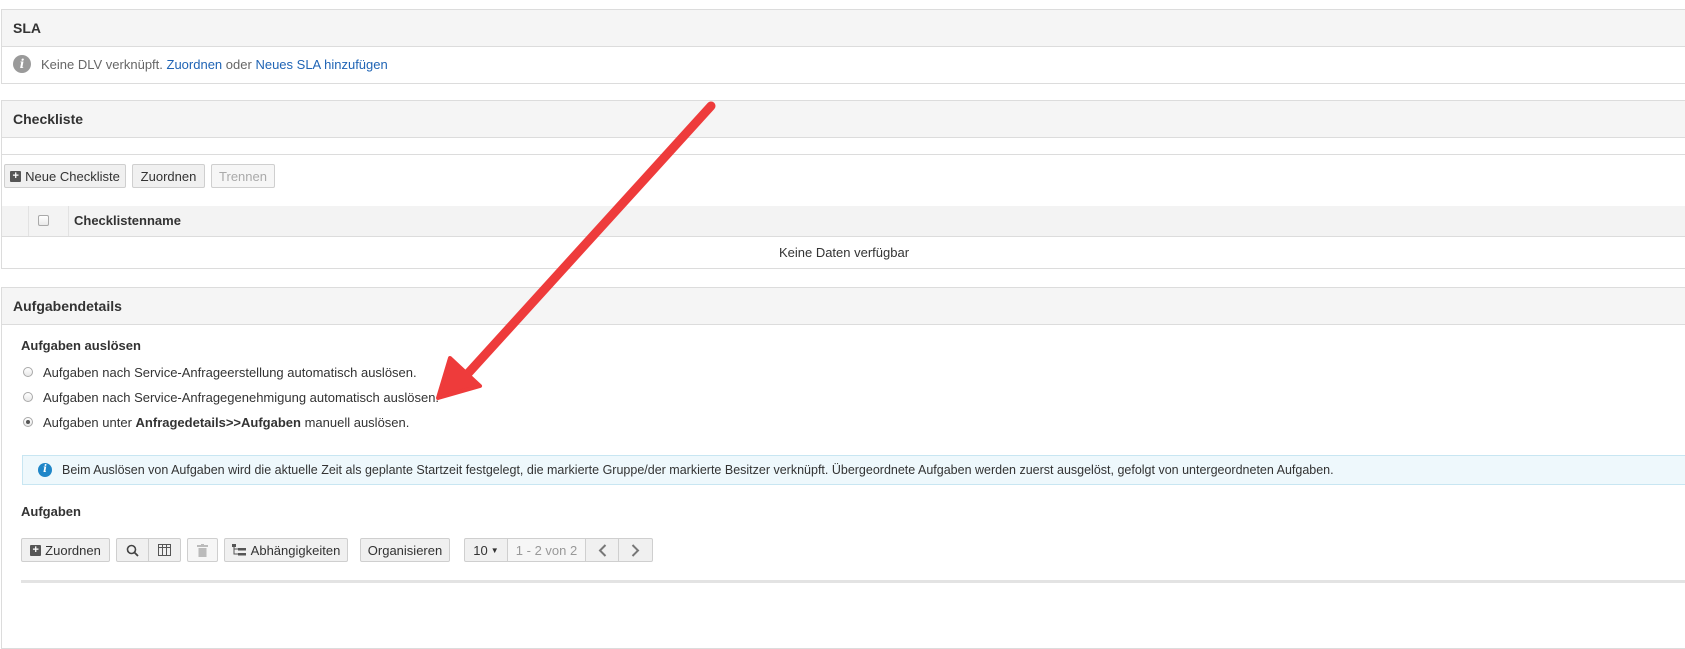  Describe the element at coordinates (853, 581) in the screenshot. I see `tasks-table-top-border` at that location.